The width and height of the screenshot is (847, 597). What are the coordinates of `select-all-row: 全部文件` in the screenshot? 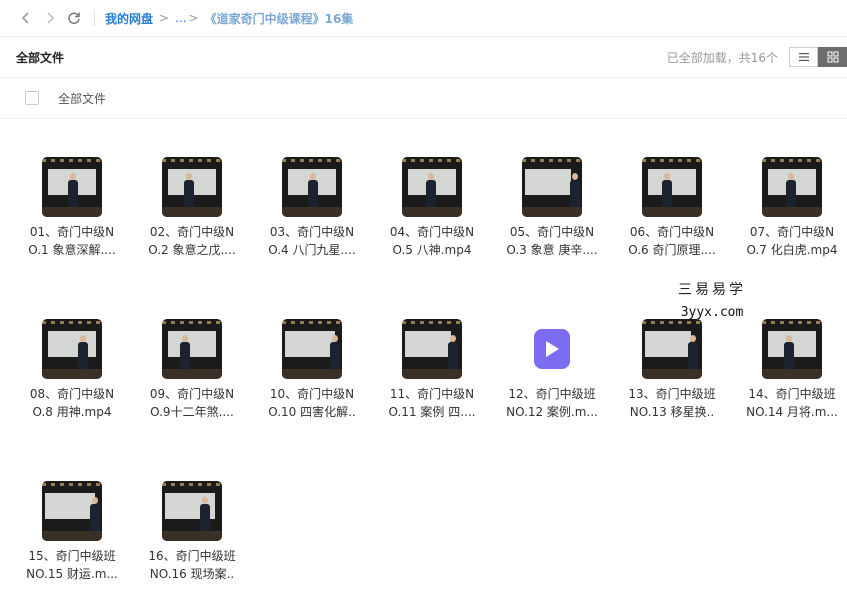 It's located at (423, 98).